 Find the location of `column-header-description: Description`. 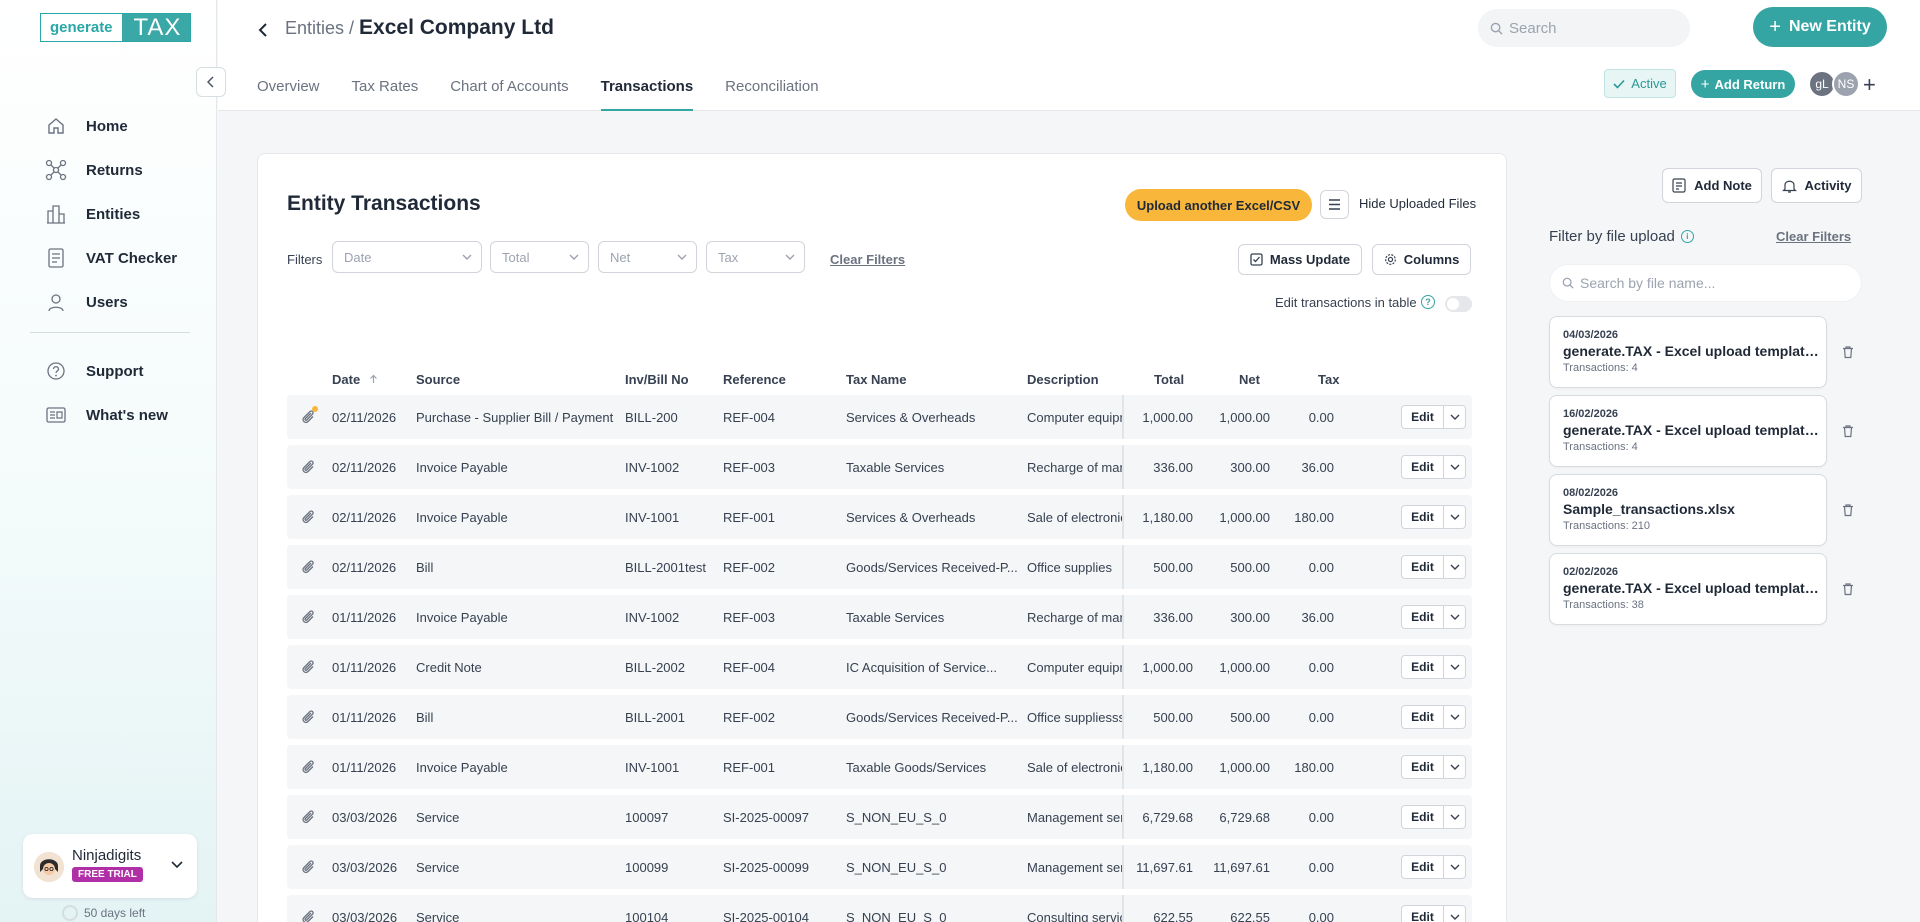

column-header-description: Description is located at coordinates (1063, 379).